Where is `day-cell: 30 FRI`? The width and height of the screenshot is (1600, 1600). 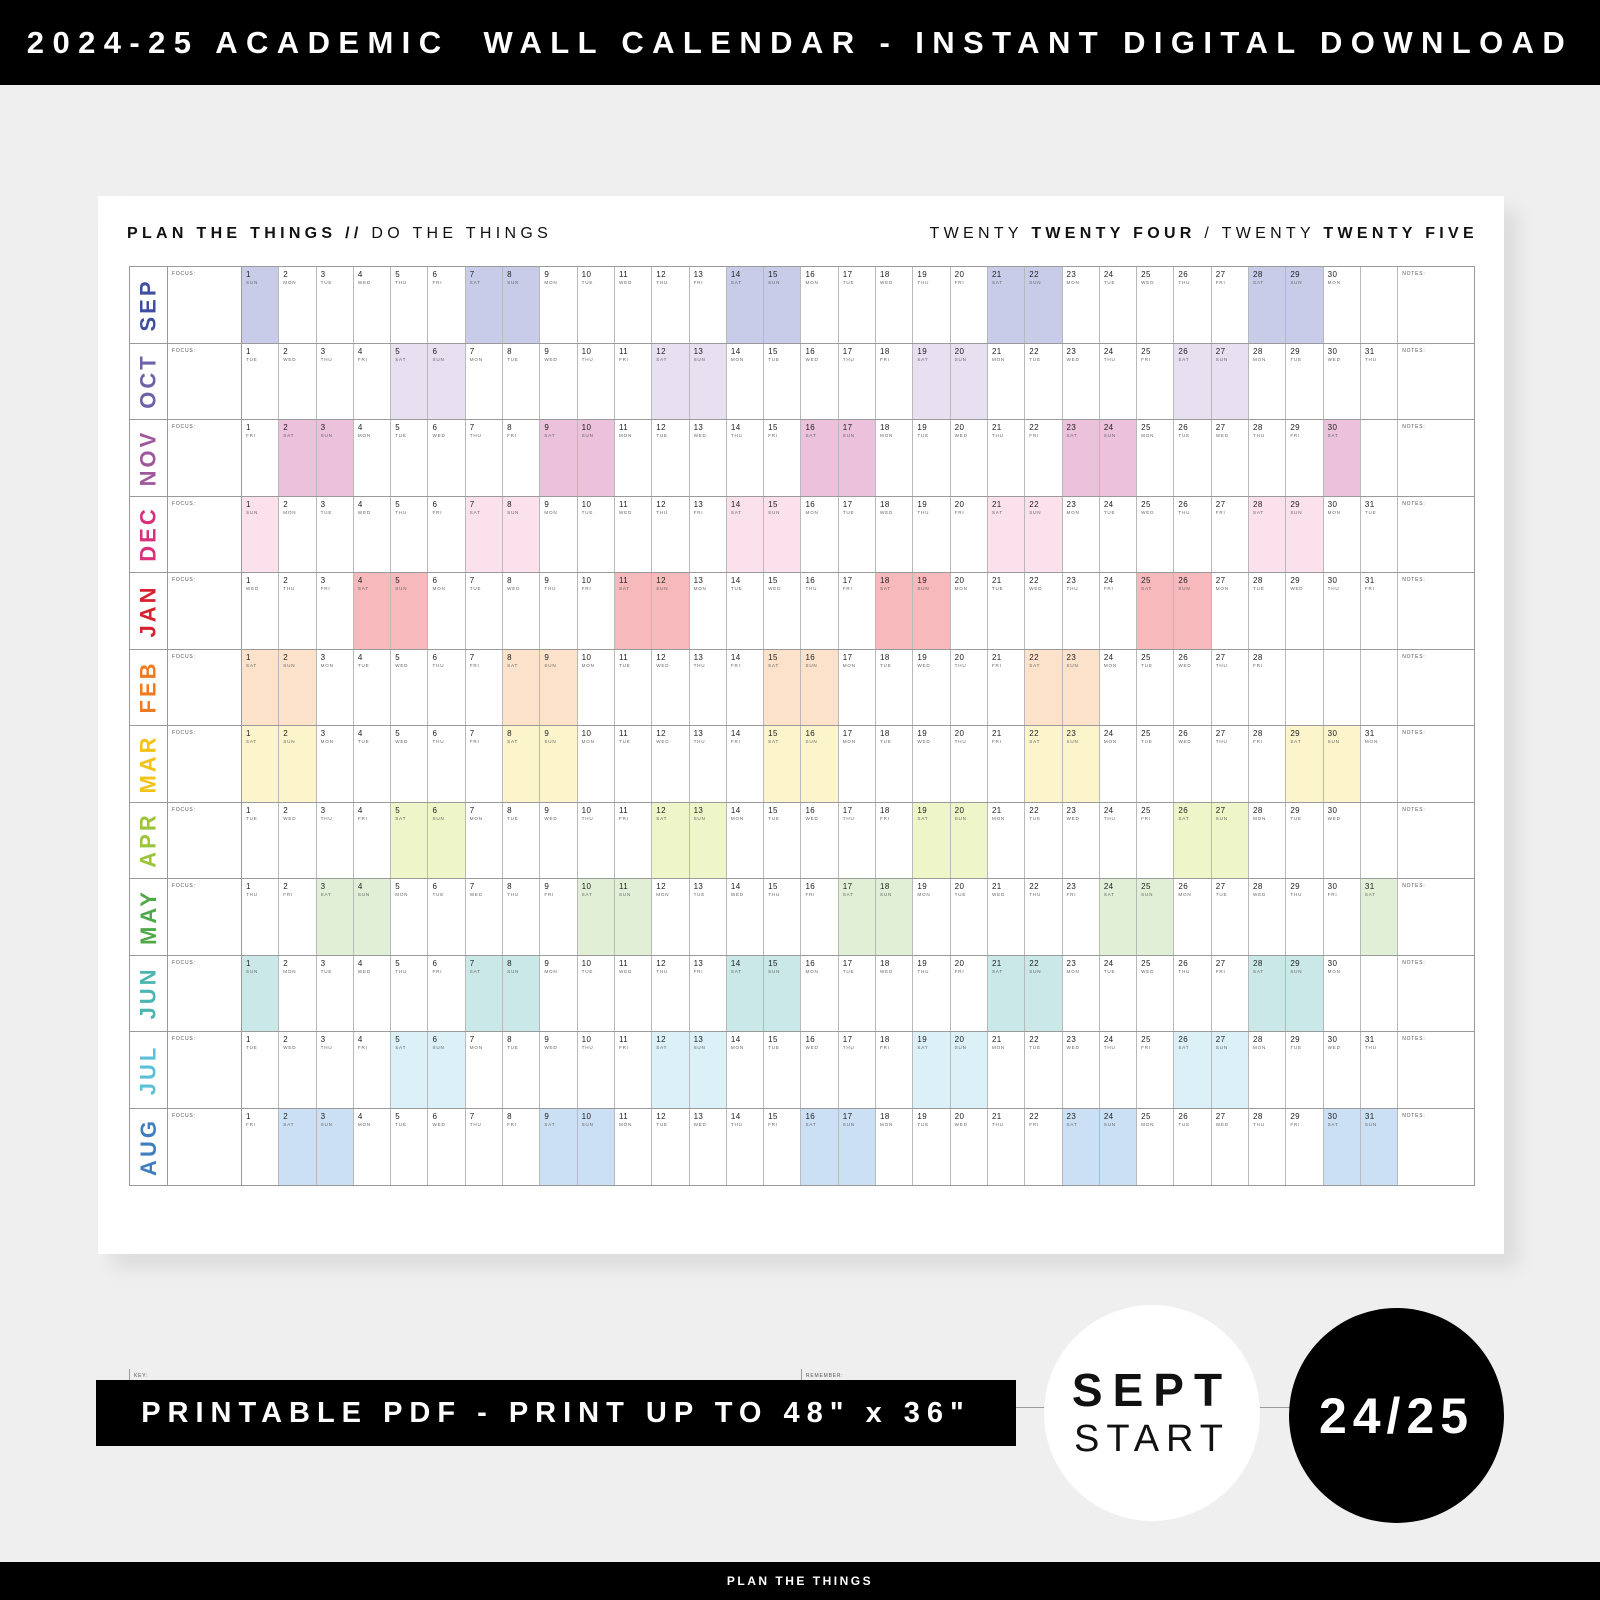 day-cell: 30 FRI is located at coordinates (1342, 917).